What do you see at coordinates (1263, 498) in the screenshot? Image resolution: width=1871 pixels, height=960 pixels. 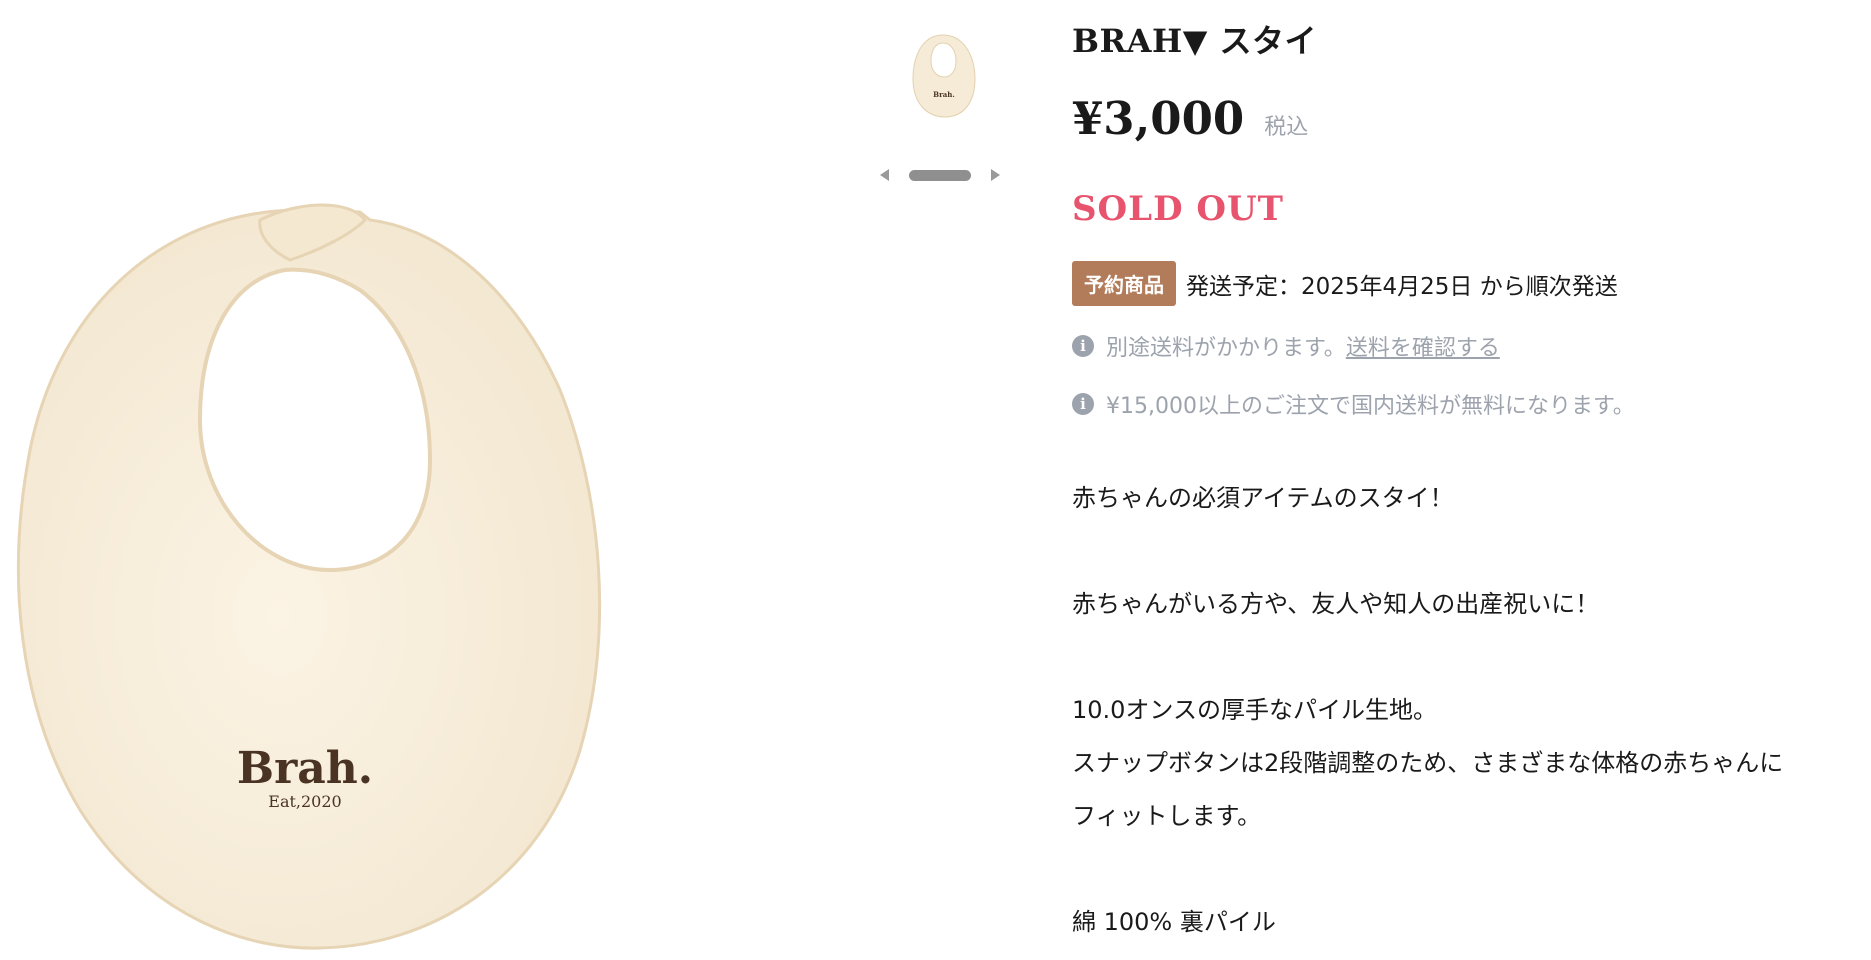 I see `description-line: 赤ちゃんの必須アイテムのスタイ！` at bounding box center [1263, 498].